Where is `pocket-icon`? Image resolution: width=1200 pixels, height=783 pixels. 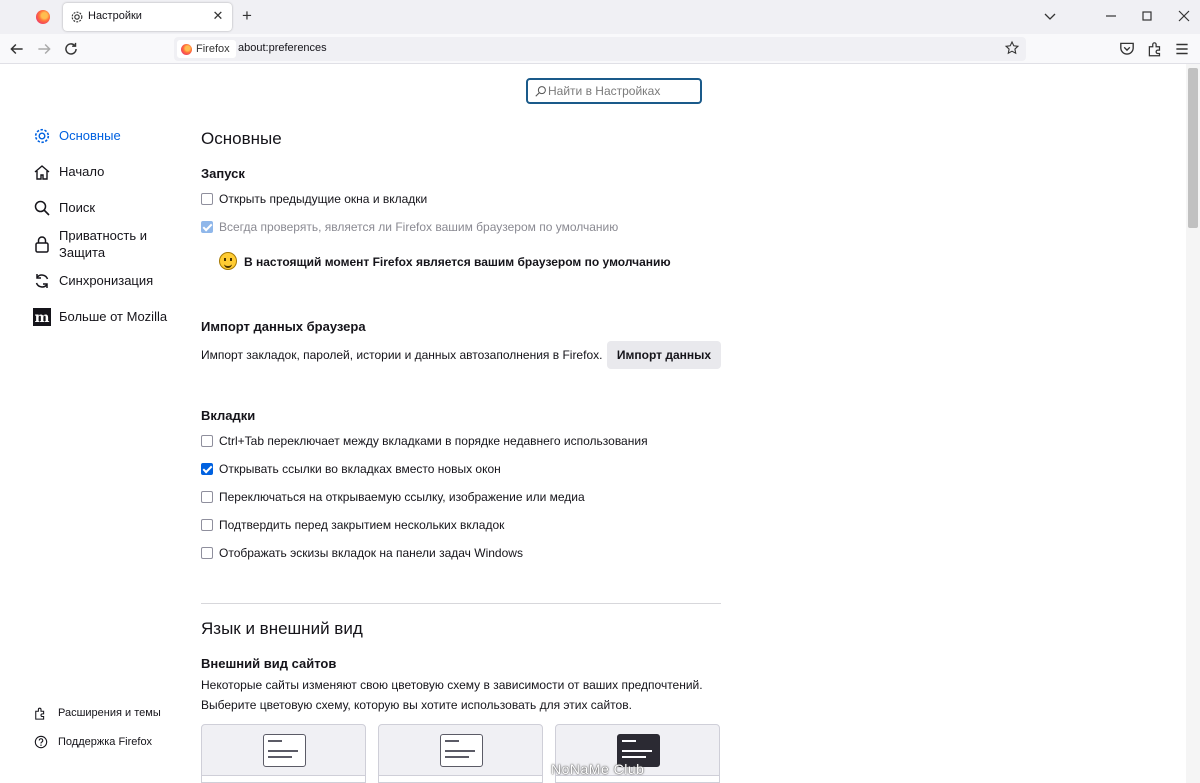
pocket-icon is located at coordinates (1127, 49).